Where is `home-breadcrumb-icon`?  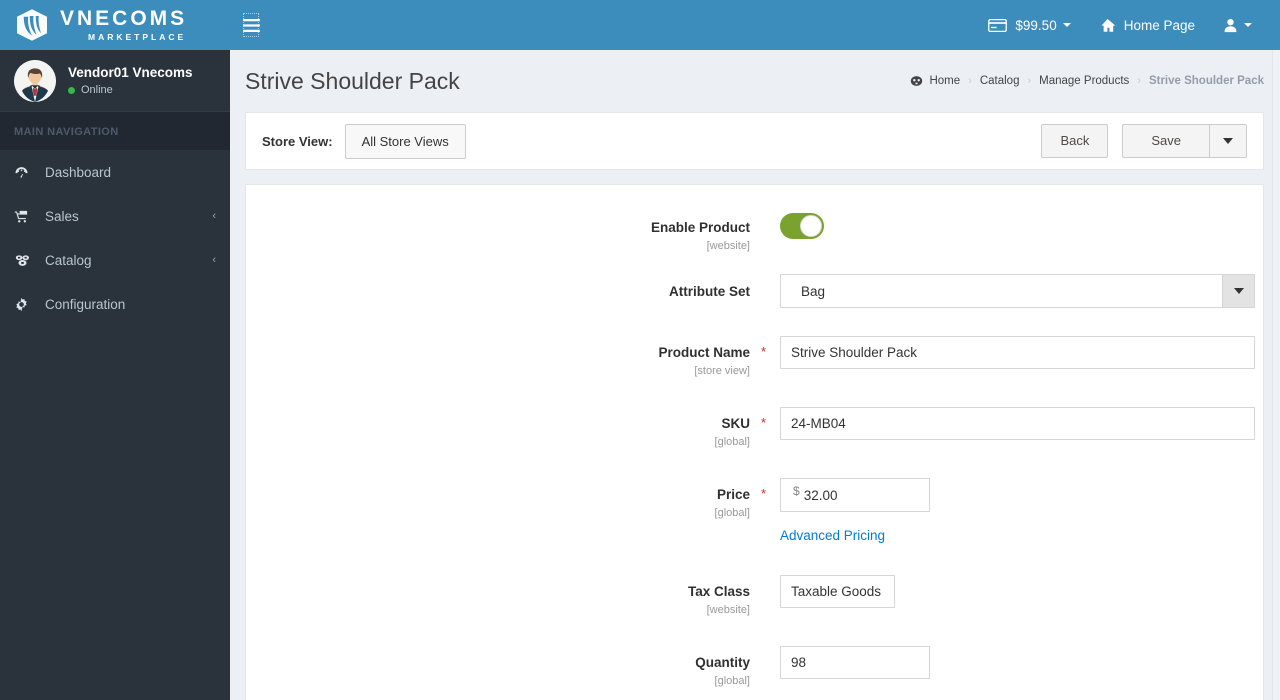 home-breadcrumb-icon is located at coordinates (916, 81).